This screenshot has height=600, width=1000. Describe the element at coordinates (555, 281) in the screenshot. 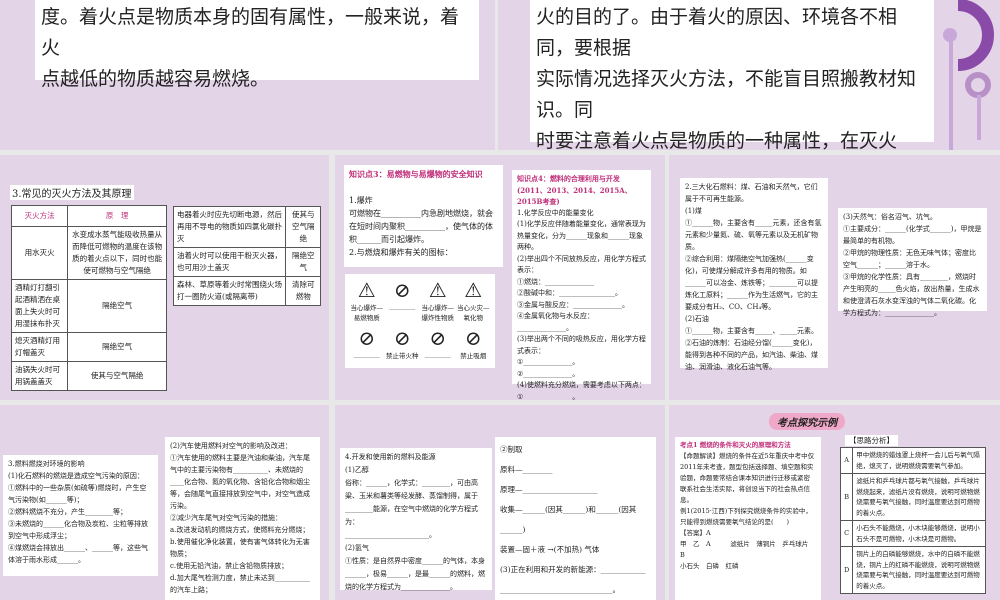

I see `text-line: ①燃烧：______________` at that location.